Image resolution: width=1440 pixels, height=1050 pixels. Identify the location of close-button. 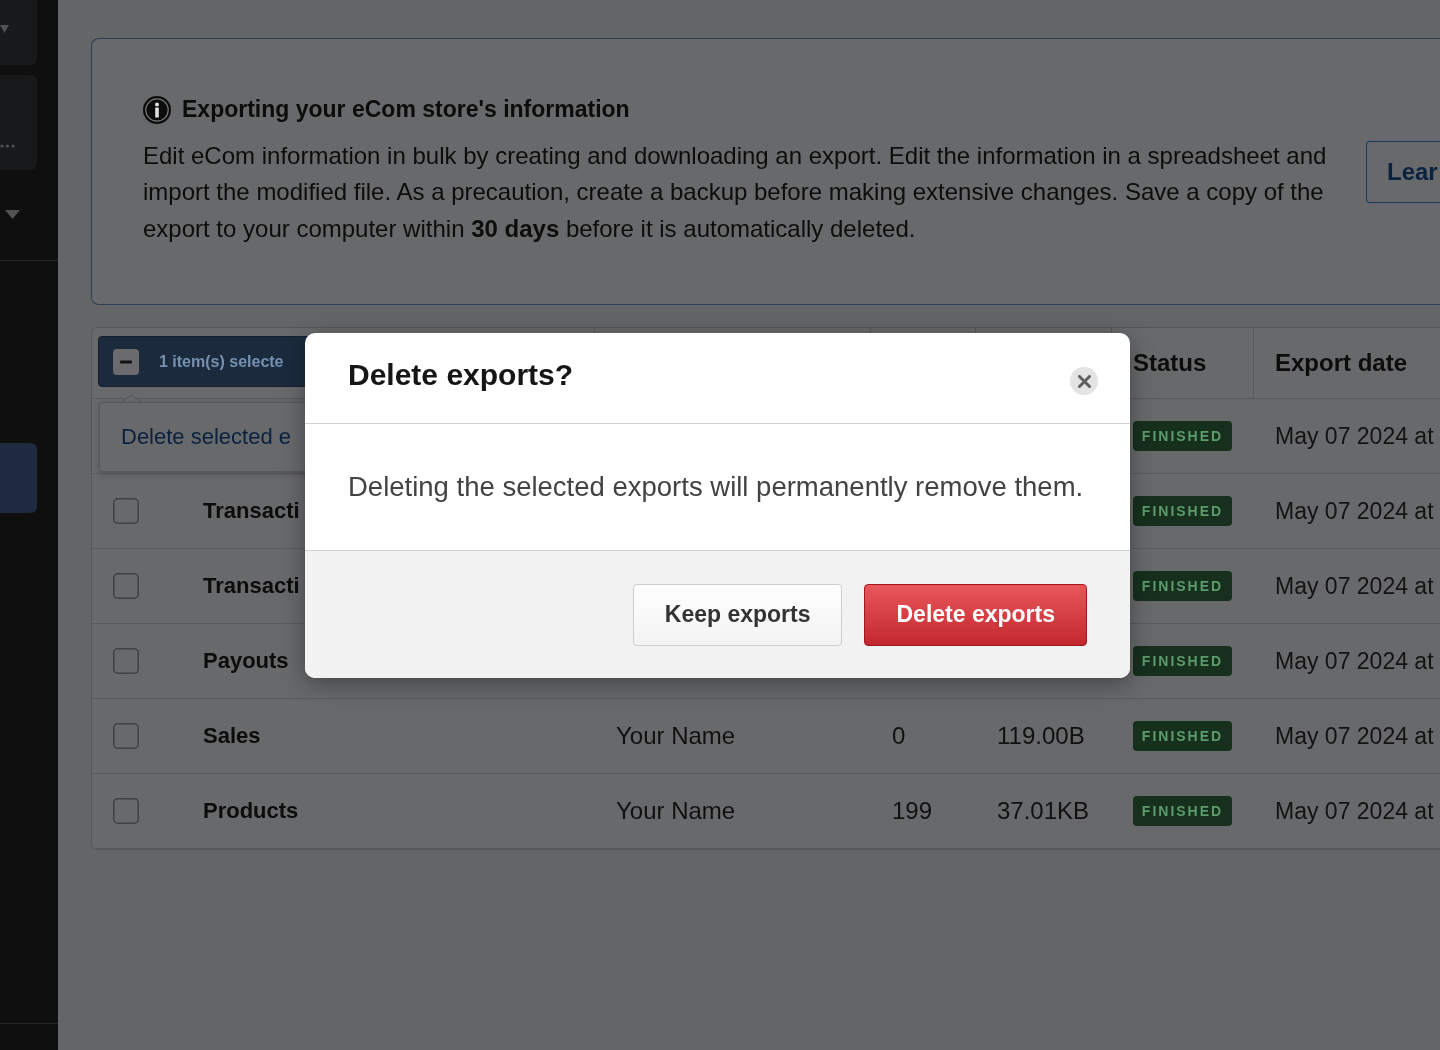
(1084, 381).